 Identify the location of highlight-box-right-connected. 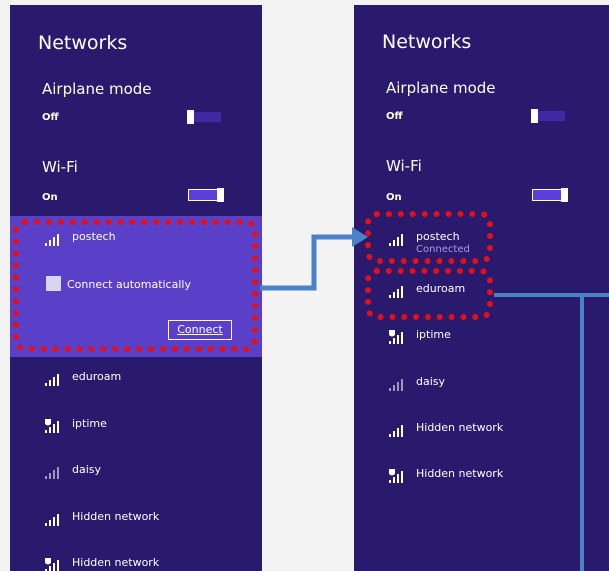
(429, 237).